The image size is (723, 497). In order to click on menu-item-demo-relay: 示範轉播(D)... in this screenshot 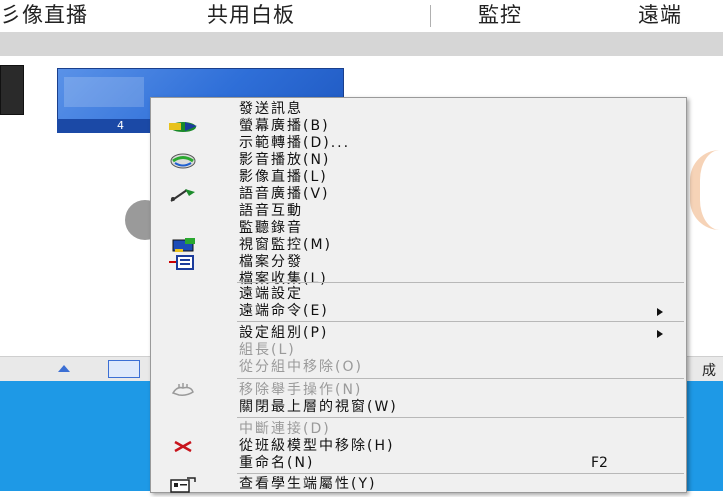, I will do `click(418, 143)`.